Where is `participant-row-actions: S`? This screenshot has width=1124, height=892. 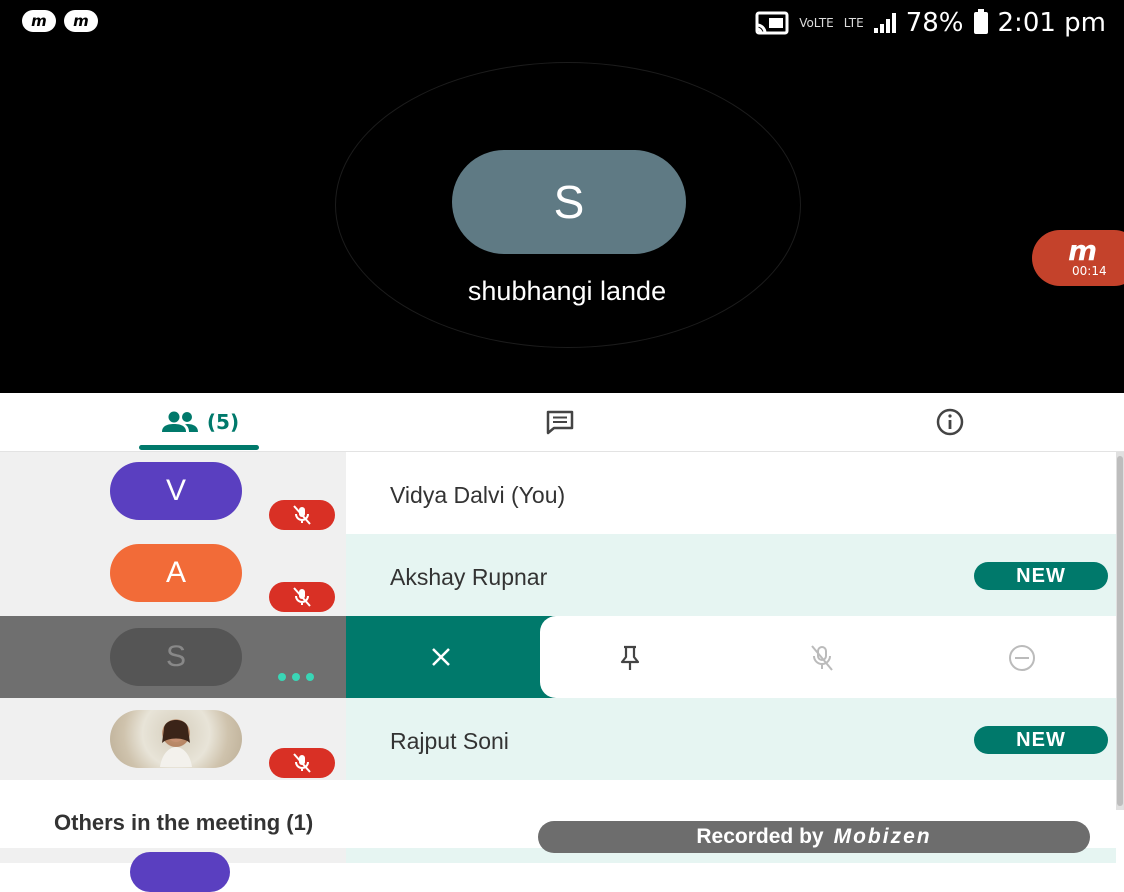 participant-row-actions: S is located at coordinates (558, 657).